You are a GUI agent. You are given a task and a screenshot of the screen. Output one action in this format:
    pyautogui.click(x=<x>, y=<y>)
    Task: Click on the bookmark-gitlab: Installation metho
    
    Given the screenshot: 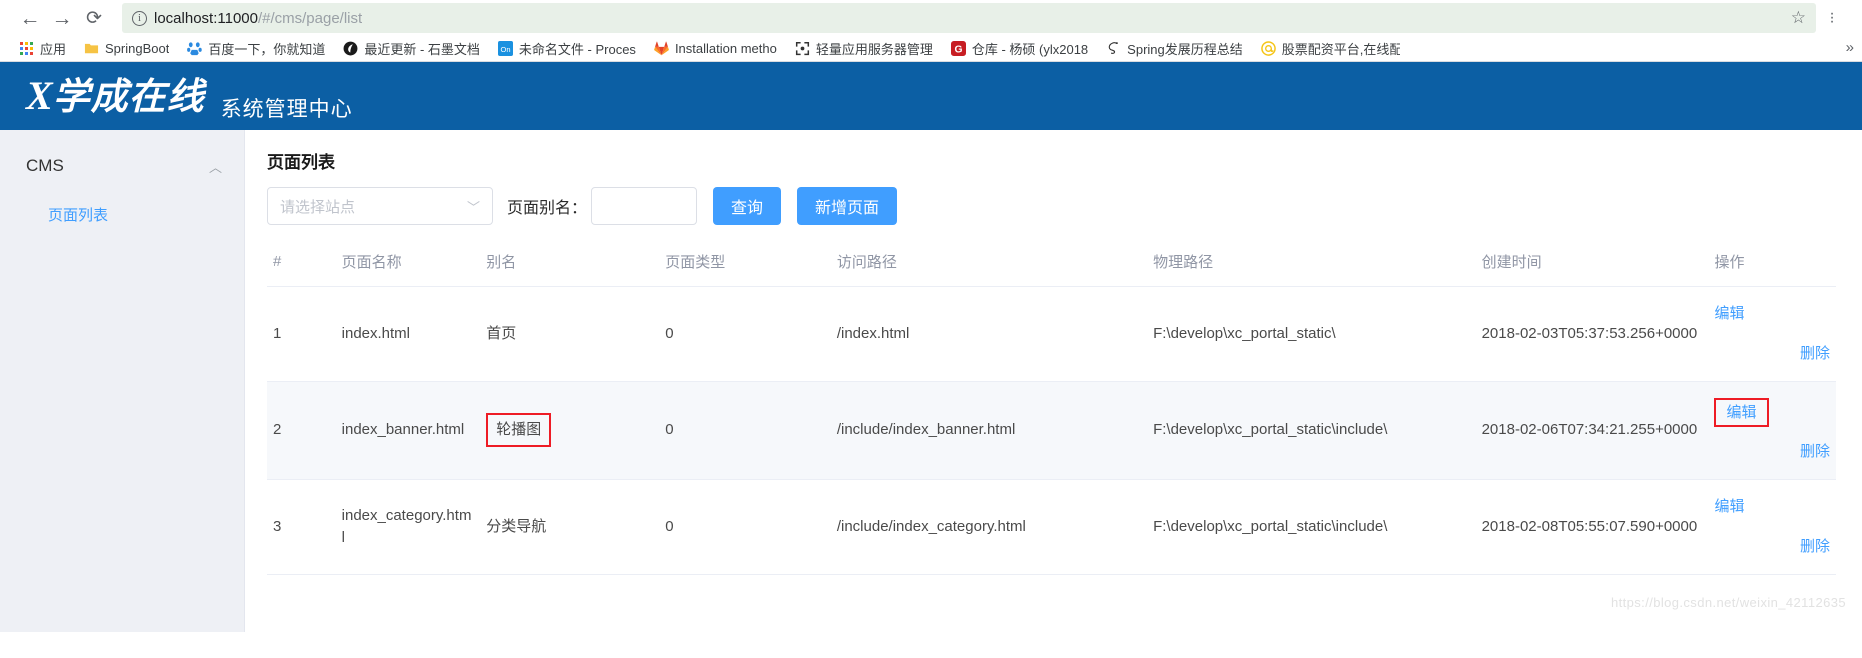 What is the action you would take?
    pyautogui.click(x=715, y=48)
    